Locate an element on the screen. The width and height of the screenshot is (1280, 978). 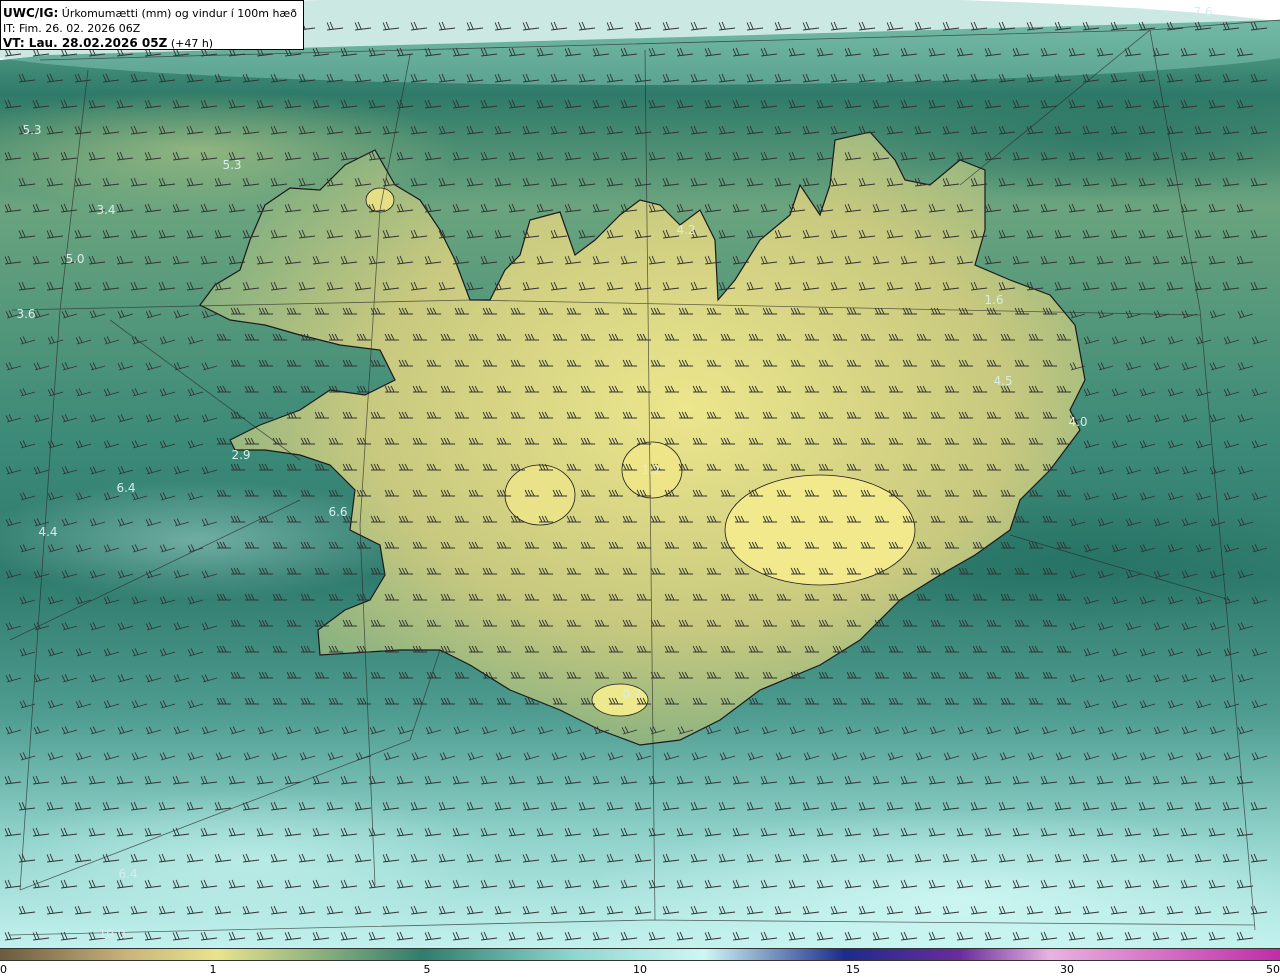
map-value-label: 0.7 is located at coordinates (631, 694).